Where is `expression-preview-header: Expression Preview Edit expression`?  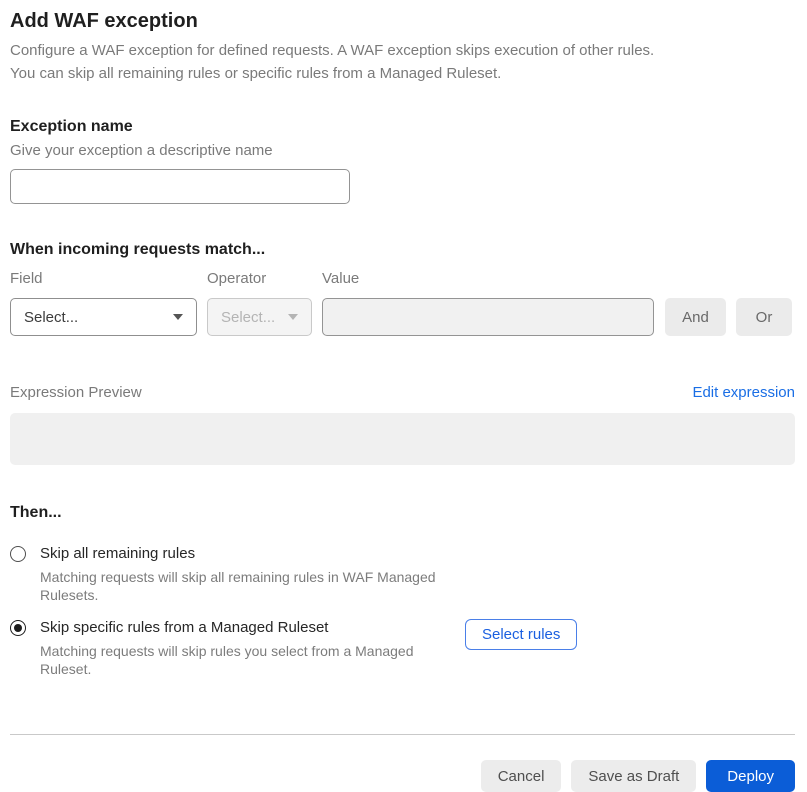 expression-preview-header: Expression Preview Edit expression is located at coordinates (402, 392).